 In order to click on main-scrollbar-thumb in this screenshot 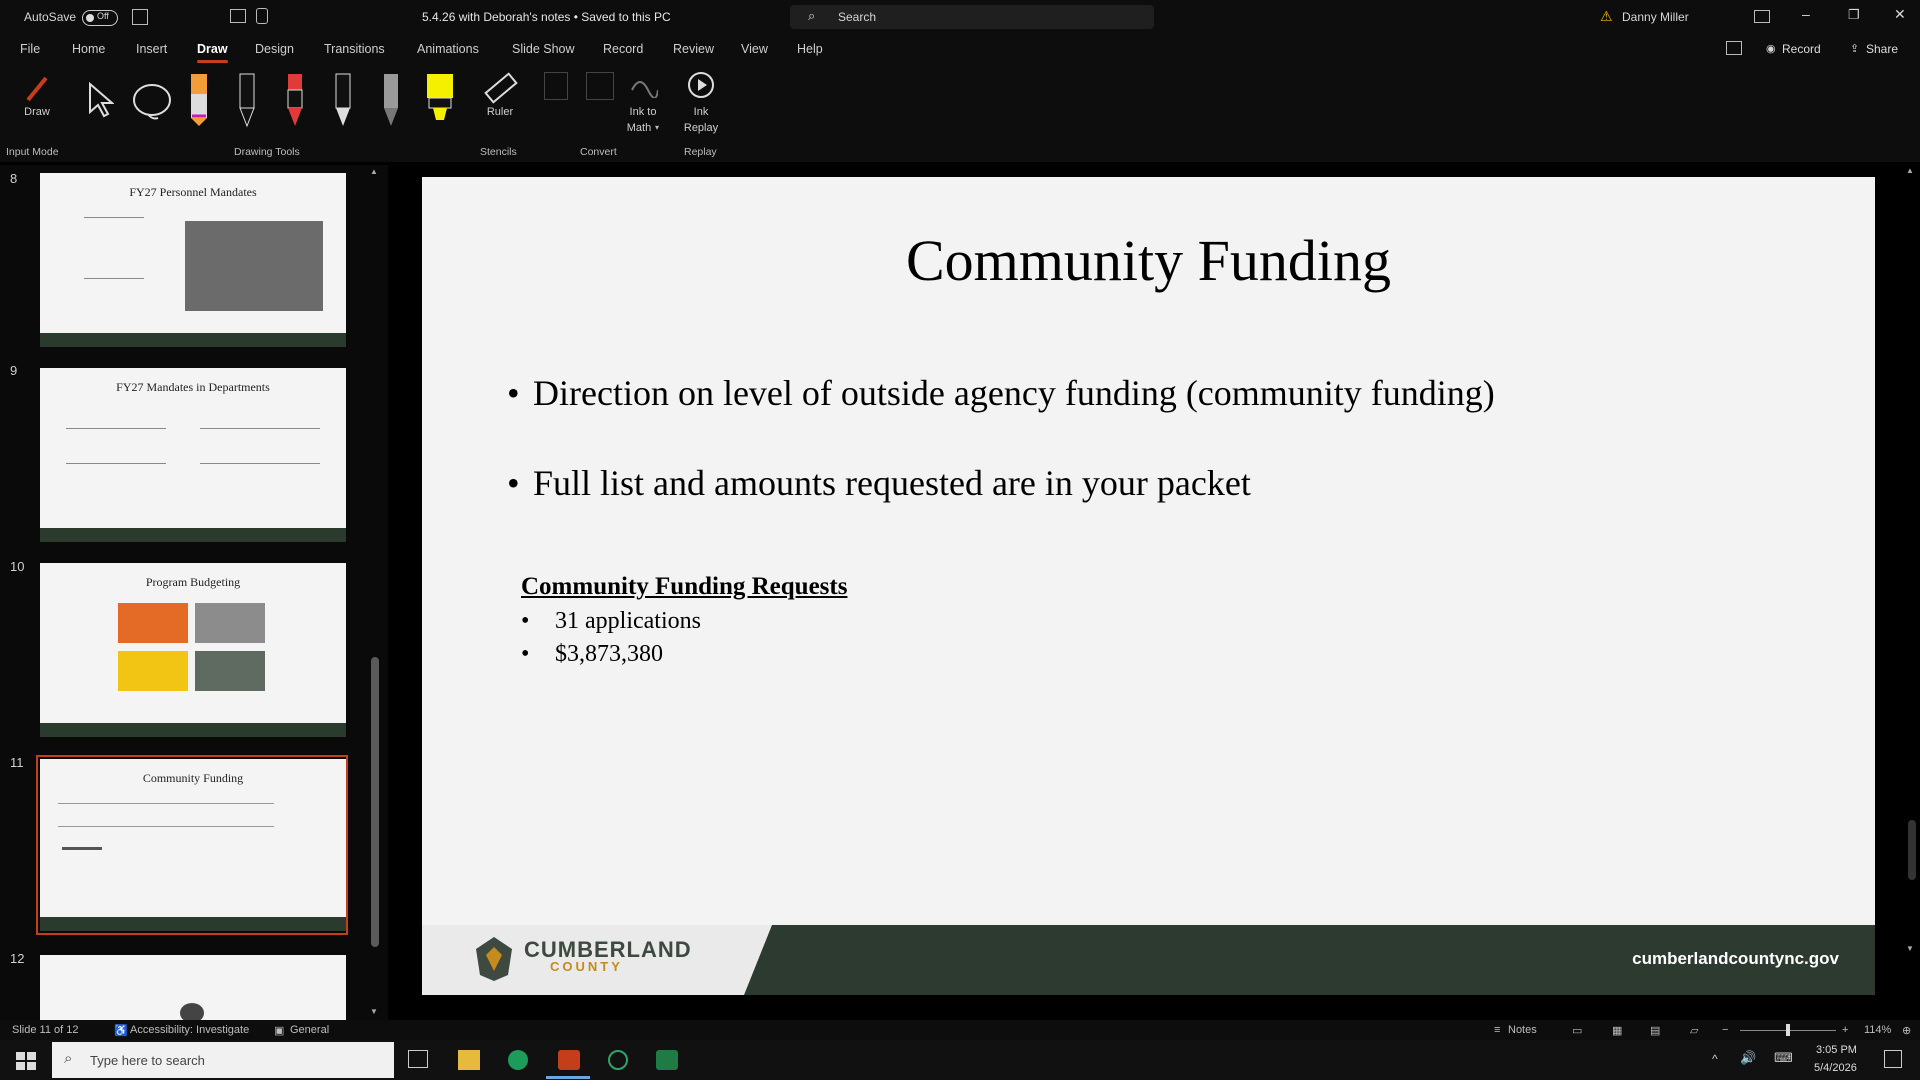, I will do `click(1912, 850)`.